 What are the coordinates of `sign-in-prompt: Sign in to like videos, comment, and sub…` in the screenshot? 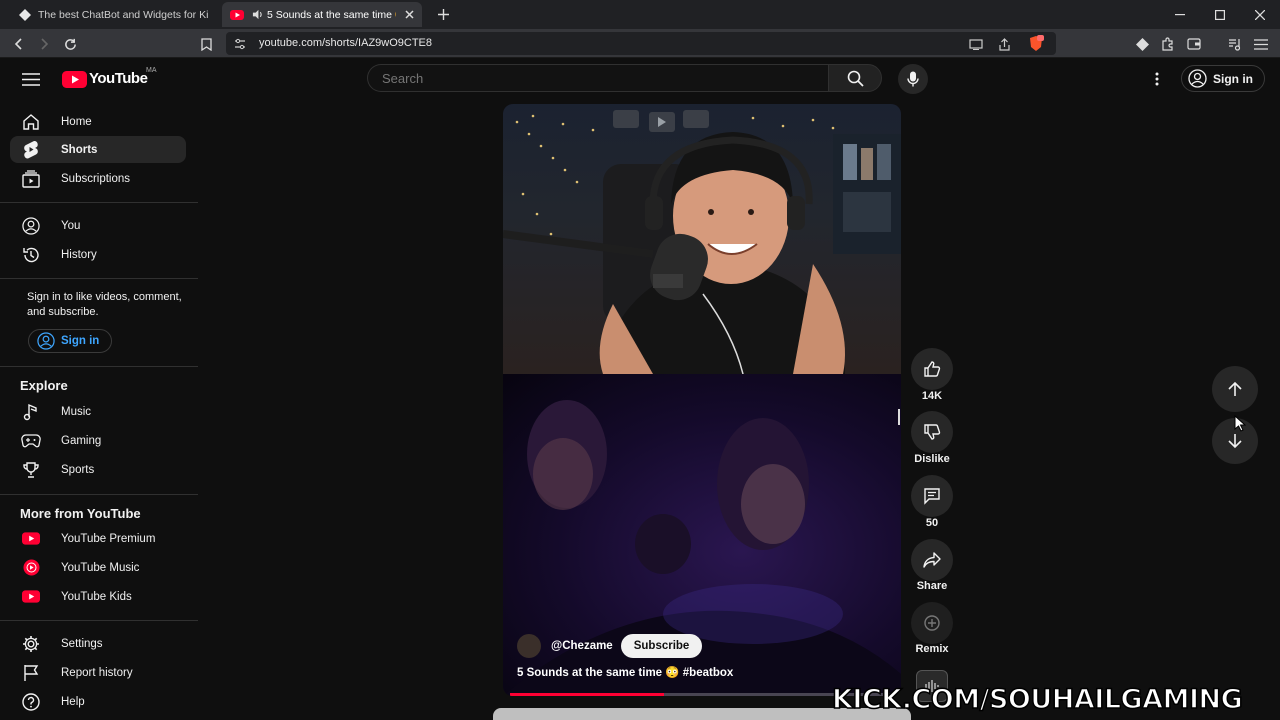 It's located at (104, 304).